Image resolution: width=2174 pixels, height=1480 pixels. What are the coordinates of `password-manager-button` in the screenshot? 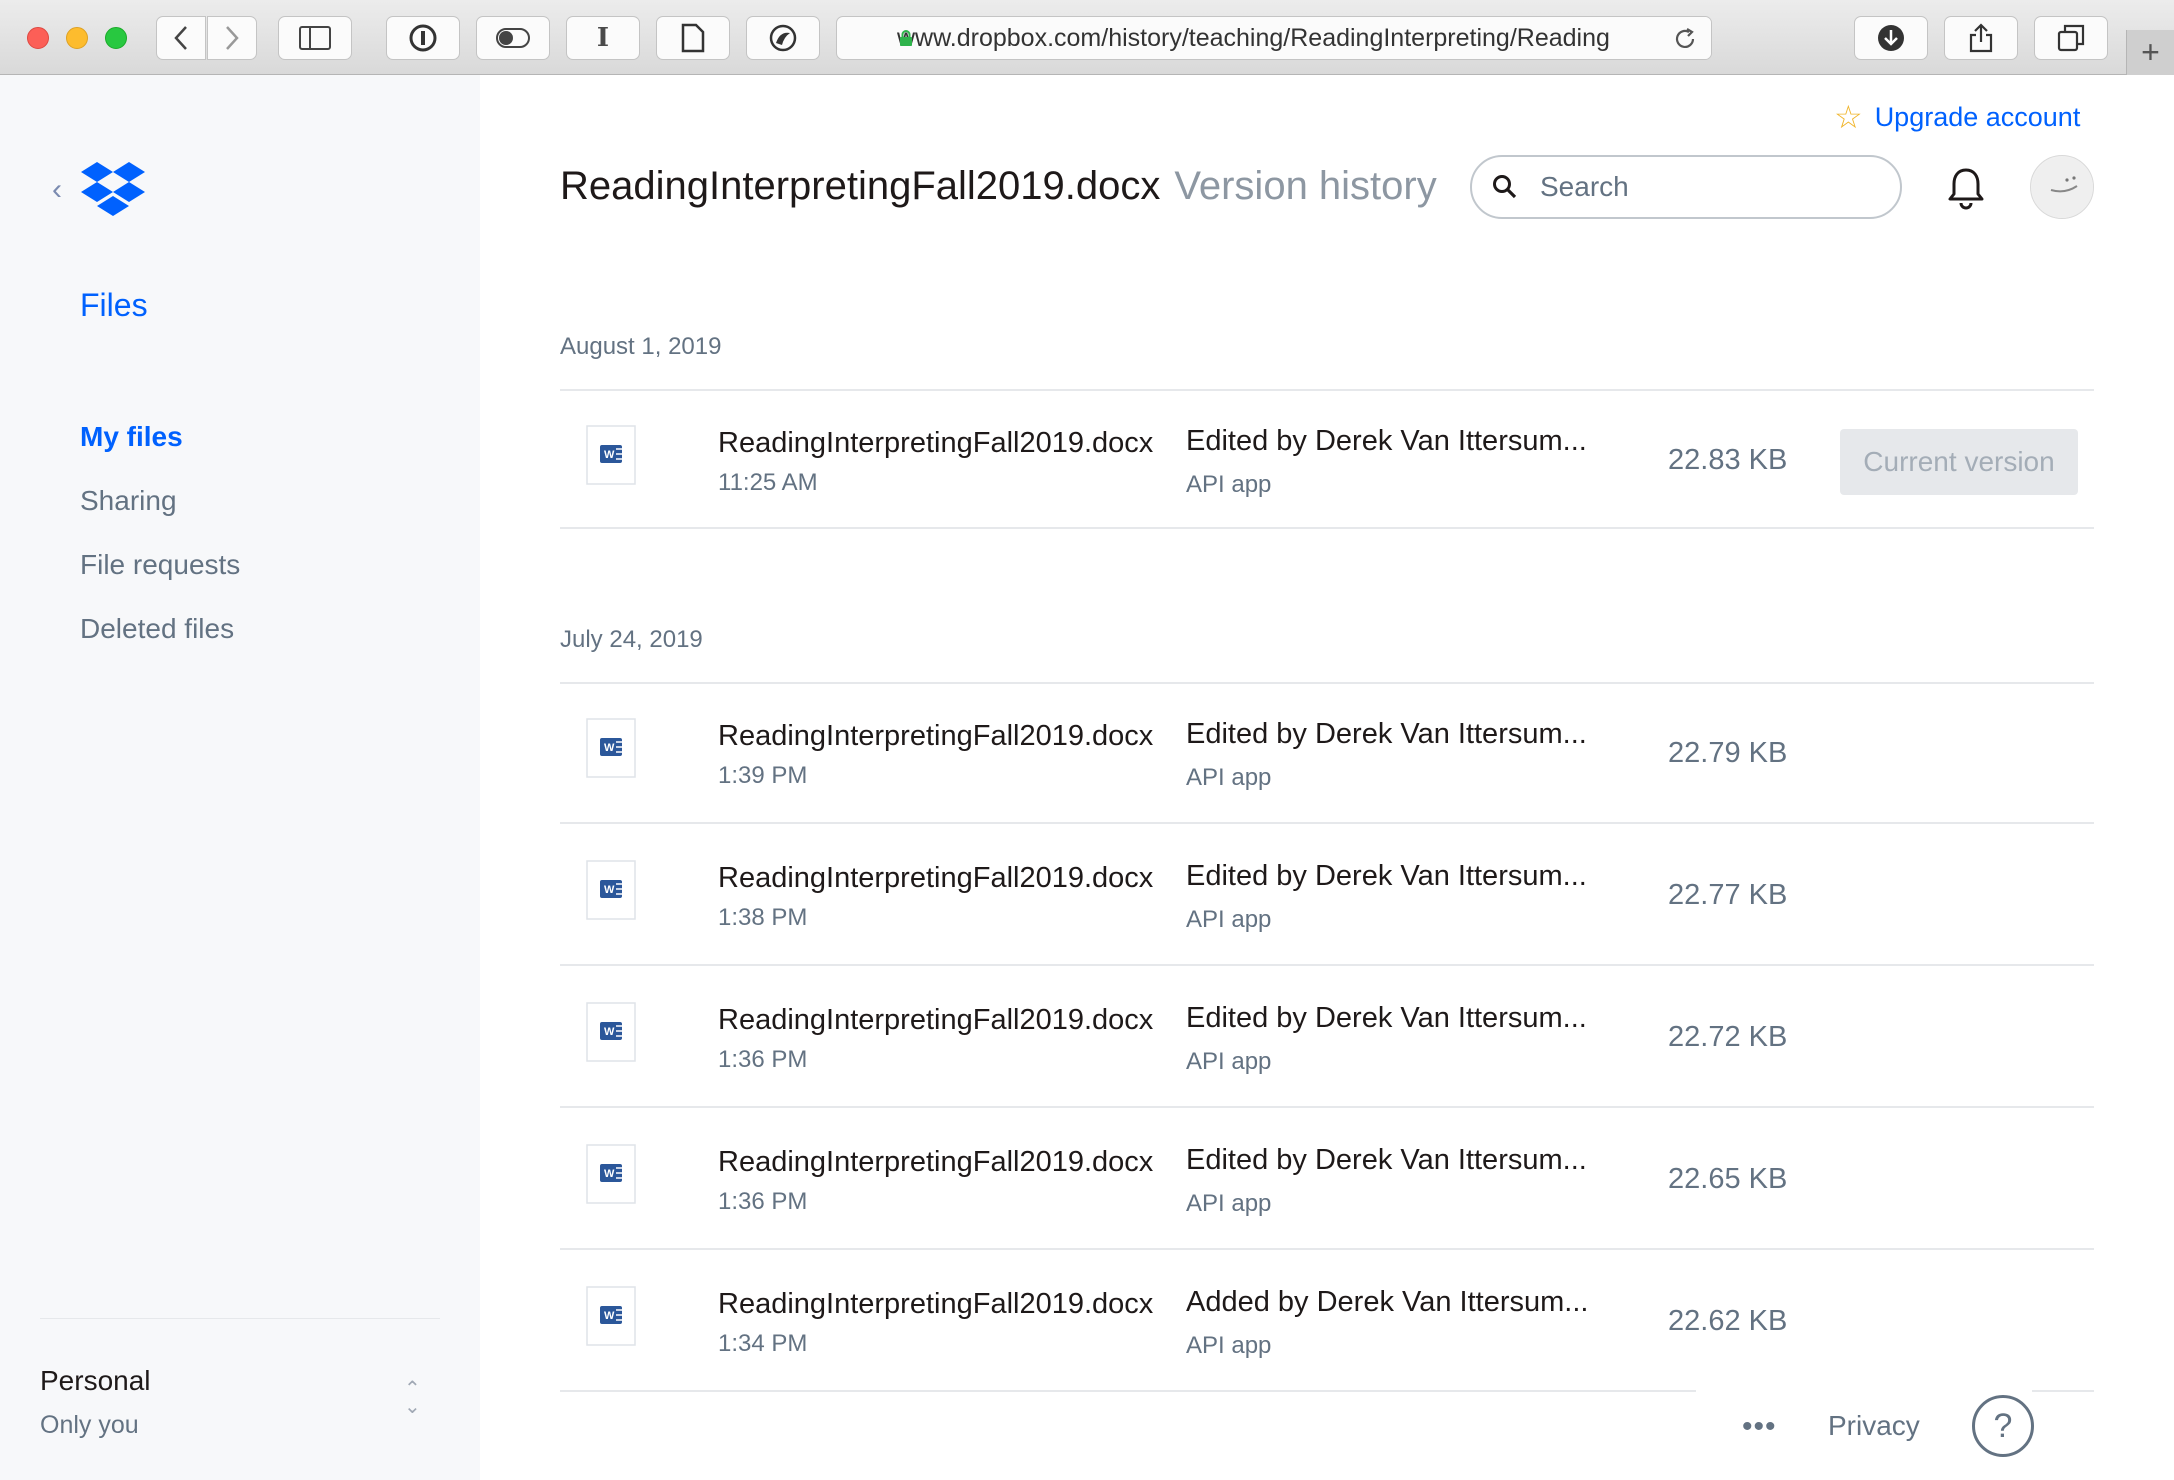 It's located at (423, 38).